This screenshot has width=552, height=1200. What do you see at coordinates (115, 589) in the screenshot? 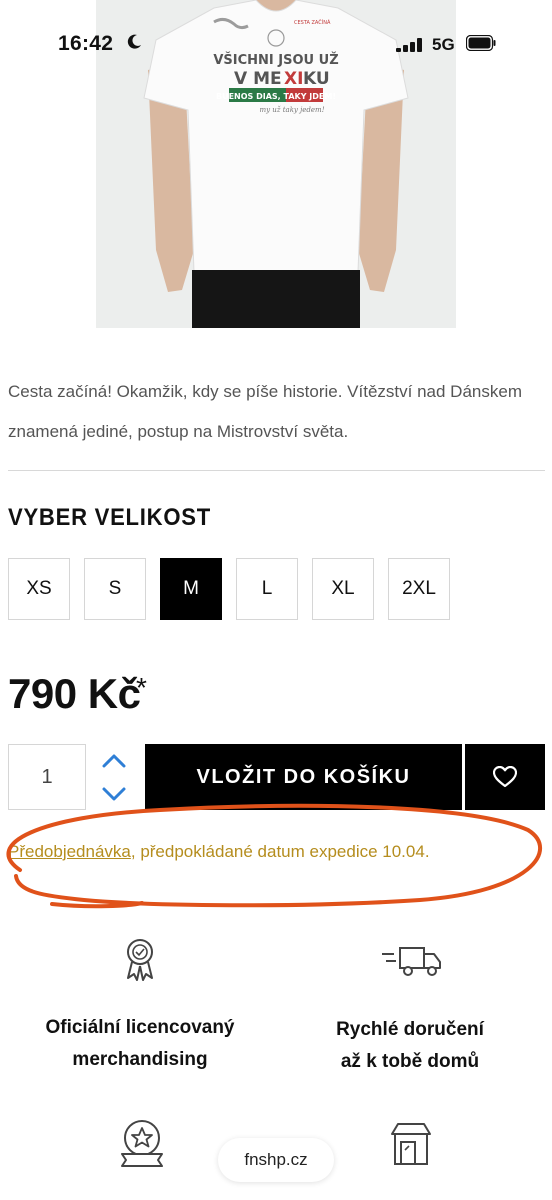
I see `size-option-s: S` at bounding box center [115, 589].